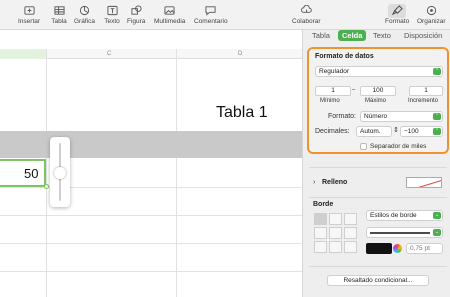 The width and height of the screenshot is (450, 297). I want to click on border-style-select: Estilos de borde ⌄, so click(404, 215).